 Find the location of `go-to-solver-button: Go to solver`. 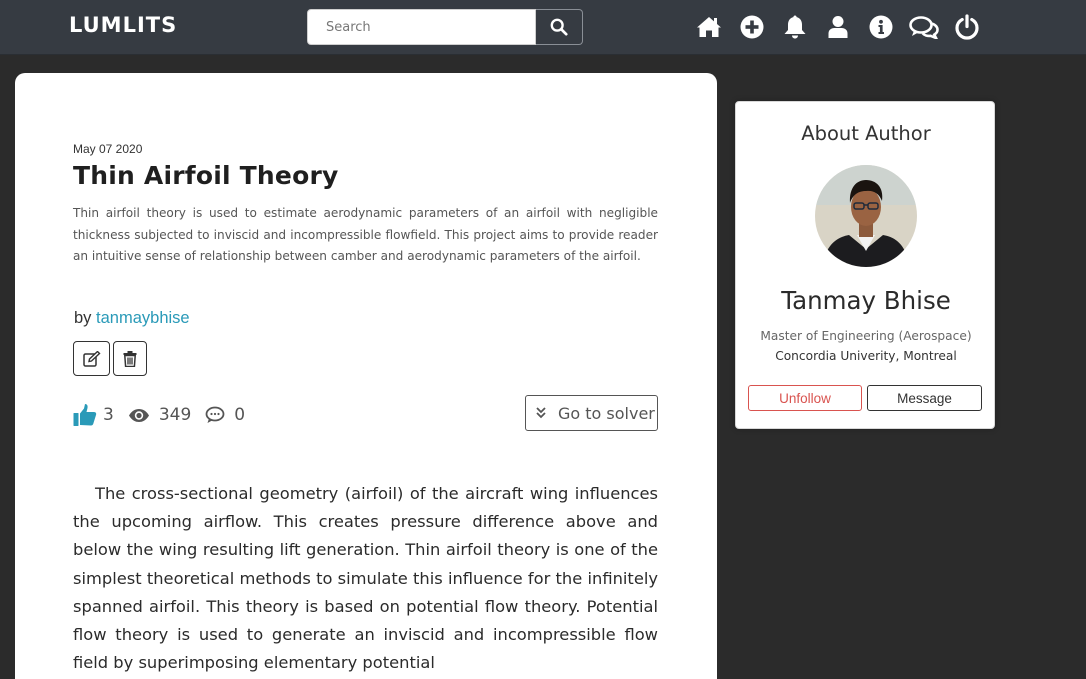

go-to-solver-button: Go to solver is located at coordinates (591, 413).